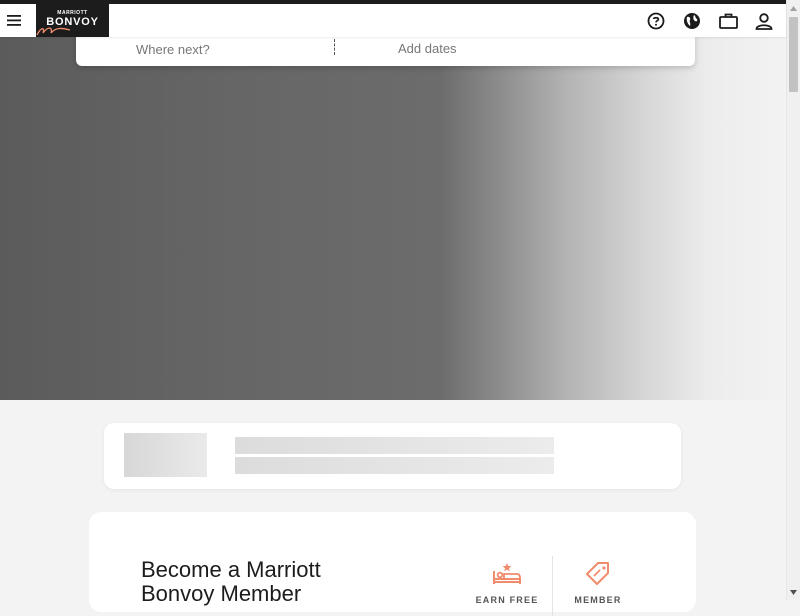  What do you see at coordinates (53, 31) in the screenshot?
I see `logo-swoosh-icon` at bounding box center [53, 31].